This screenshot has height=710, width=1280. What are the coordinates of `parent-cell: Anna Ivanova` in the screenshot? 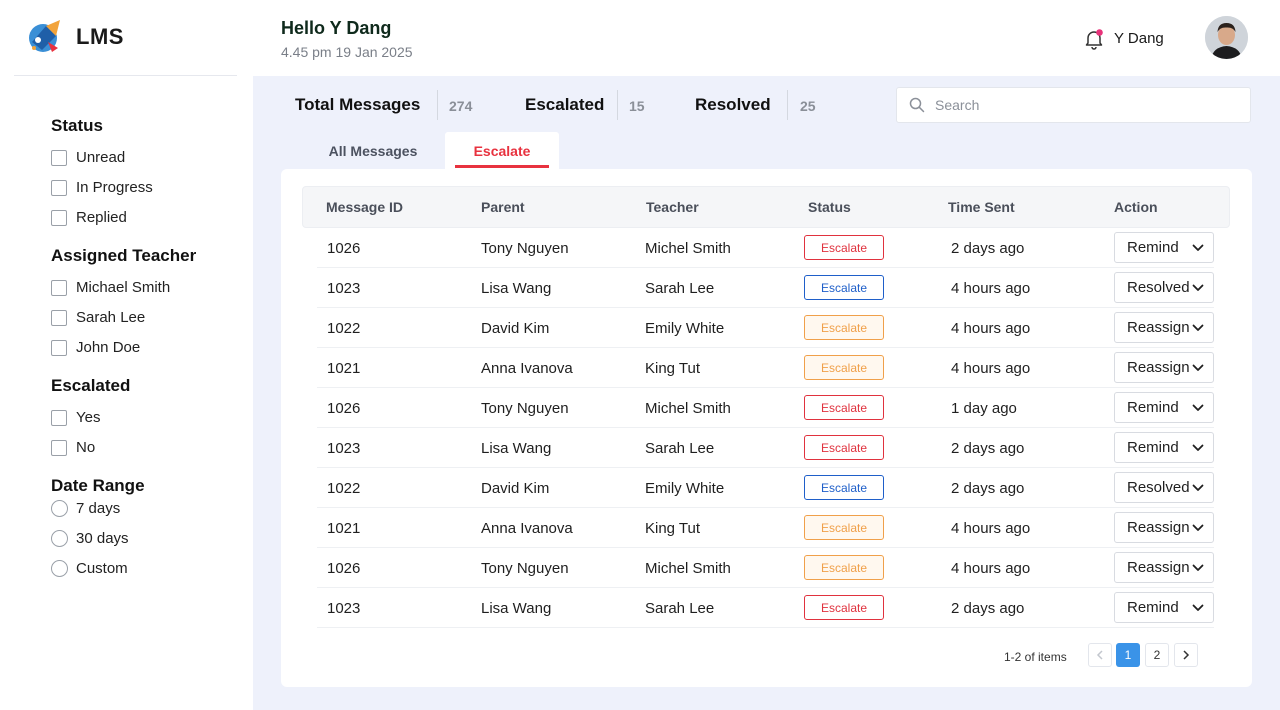 It's located at (527, 368).